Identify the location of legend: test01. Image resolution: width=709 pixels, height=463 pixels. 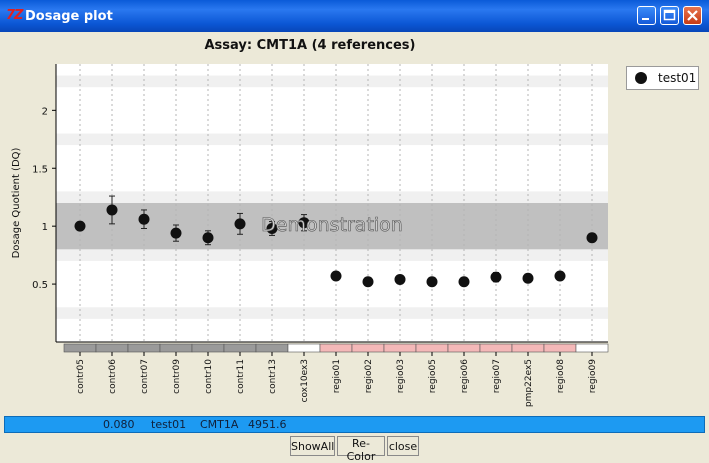
(662, 78).